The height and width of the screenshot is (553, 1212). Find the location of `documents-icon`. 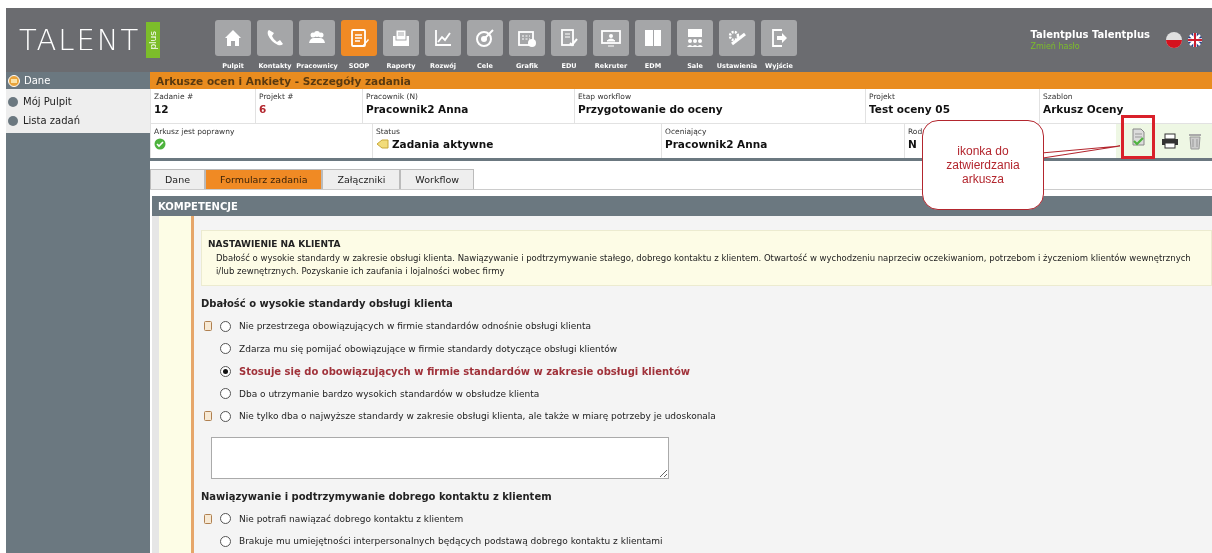

documents-icon is located at coordinates (653, 38).